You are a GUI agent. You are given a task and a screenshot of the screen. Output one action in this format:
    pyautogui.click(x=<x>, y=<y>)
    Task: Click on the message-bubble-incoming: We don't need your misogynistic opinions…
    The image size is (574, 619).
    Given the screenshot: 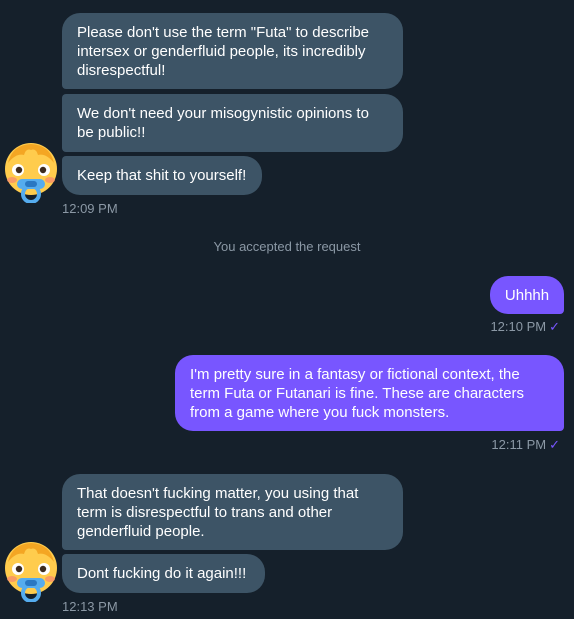 What is the action you would take?
    pyautogui.click(x=232, y=123)
    